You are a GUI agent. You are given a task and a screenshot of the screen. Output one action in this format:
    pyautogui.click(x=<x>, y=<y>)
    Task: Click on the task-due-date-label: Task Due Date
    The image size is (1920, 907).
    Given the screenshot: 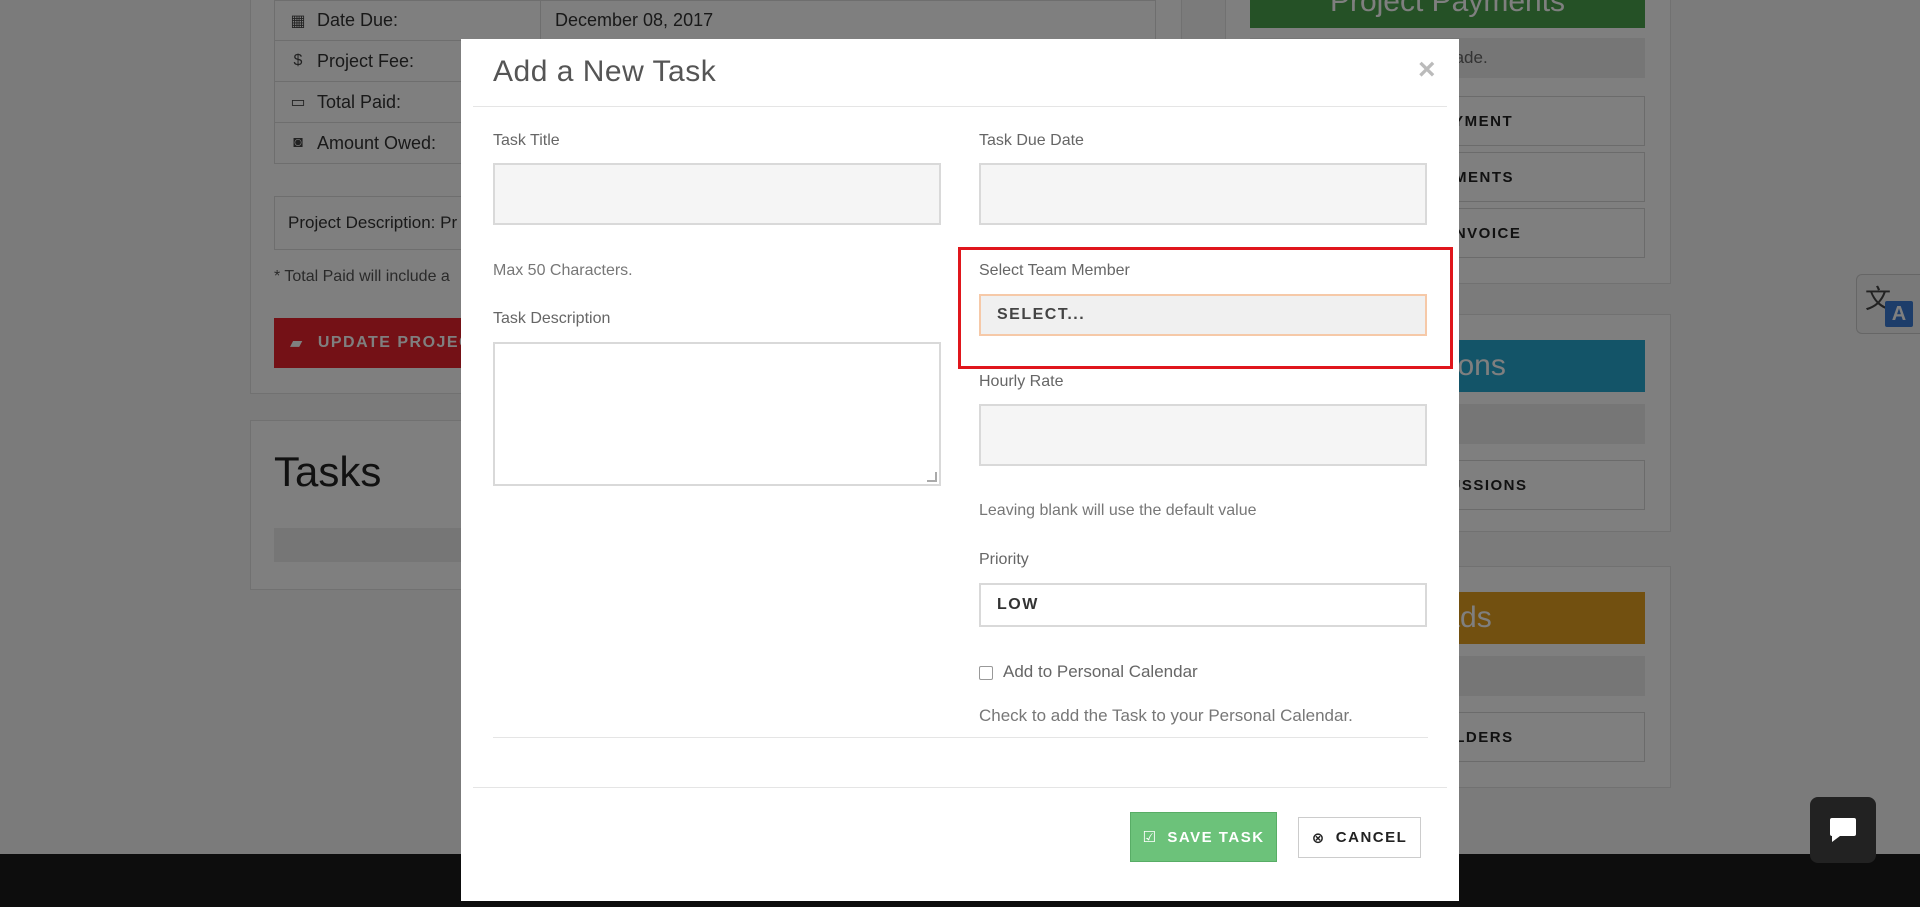 What is the action you would take?
    pyautogui.click(x=1031, y=140)
    